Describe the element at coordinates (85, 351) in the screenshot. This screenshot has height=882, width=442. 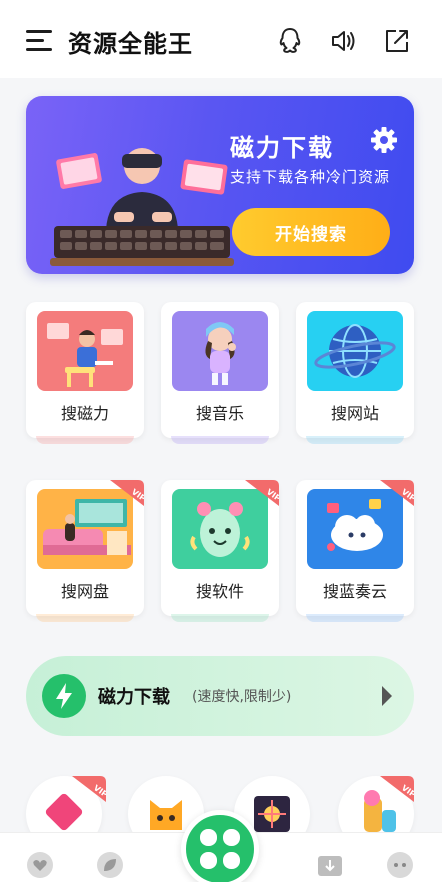
I see `magnet-search-illustration` at that location.